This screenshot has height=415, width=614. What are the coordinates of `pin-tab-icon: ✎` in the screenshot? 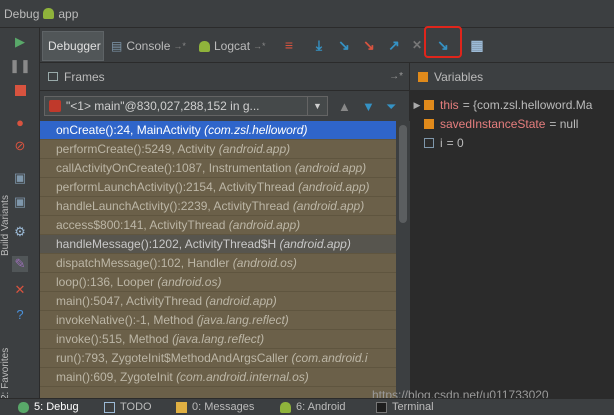 It's located at (20, 264).